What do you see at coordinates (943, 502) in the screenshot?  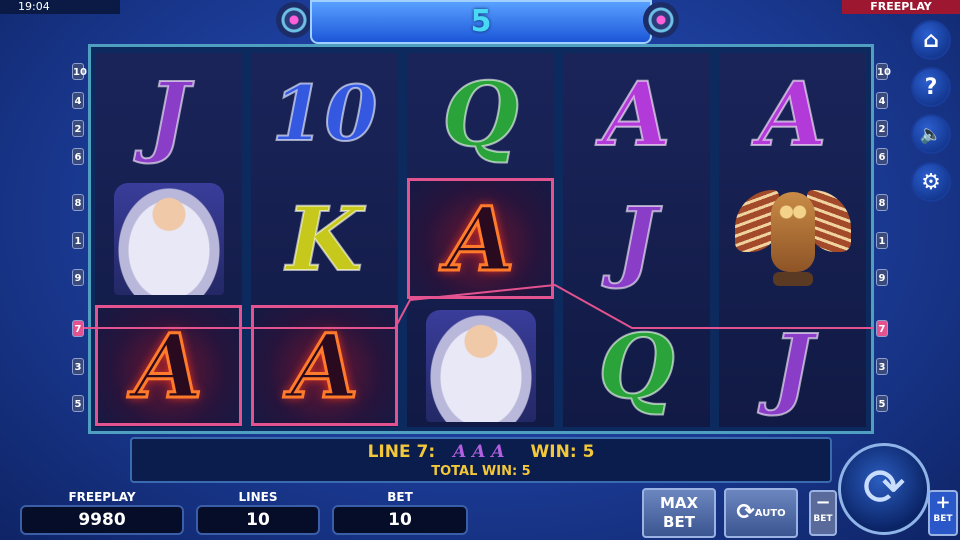 I see `plus-icon: +` at bounding box center [943, 502].